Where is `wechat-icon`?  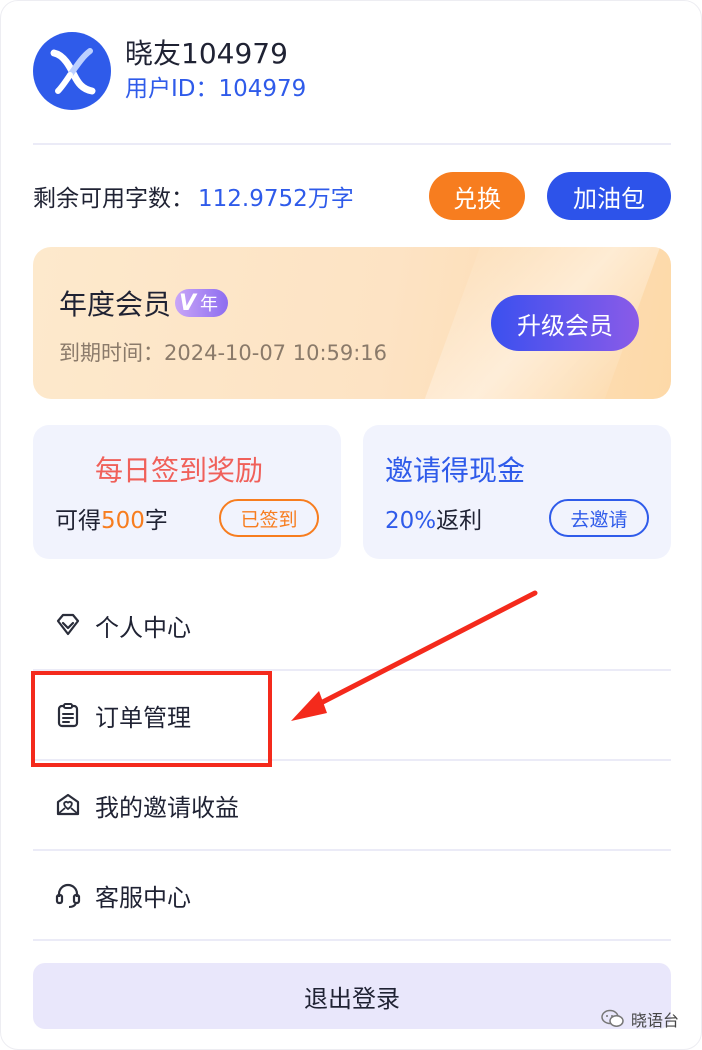
wechat-icon is located at coordinates (613, 1019).